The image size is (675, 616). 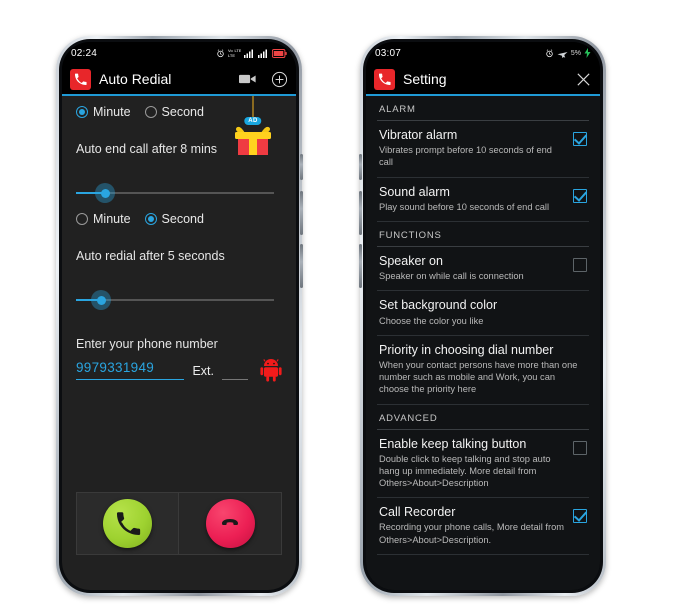 I want to click on end-call-icon, so click(x=230, y=521).